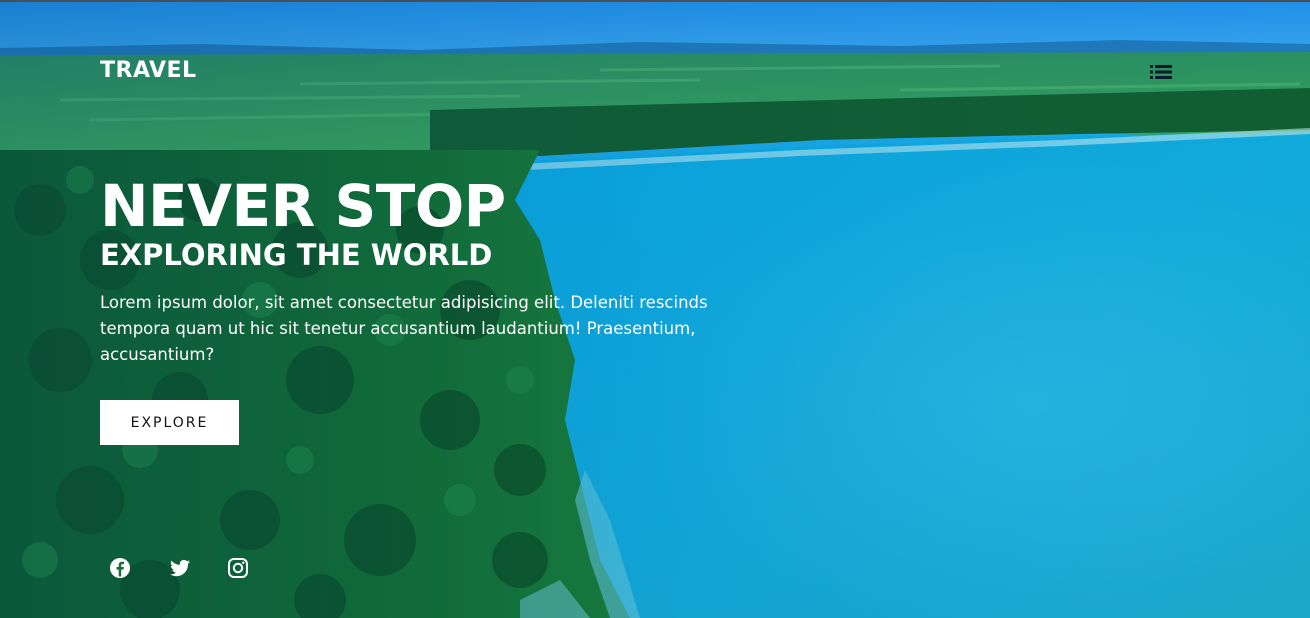  Describe the element at coordinates (180, 568) in the screenshot. I see `twitter-icon` at that location.